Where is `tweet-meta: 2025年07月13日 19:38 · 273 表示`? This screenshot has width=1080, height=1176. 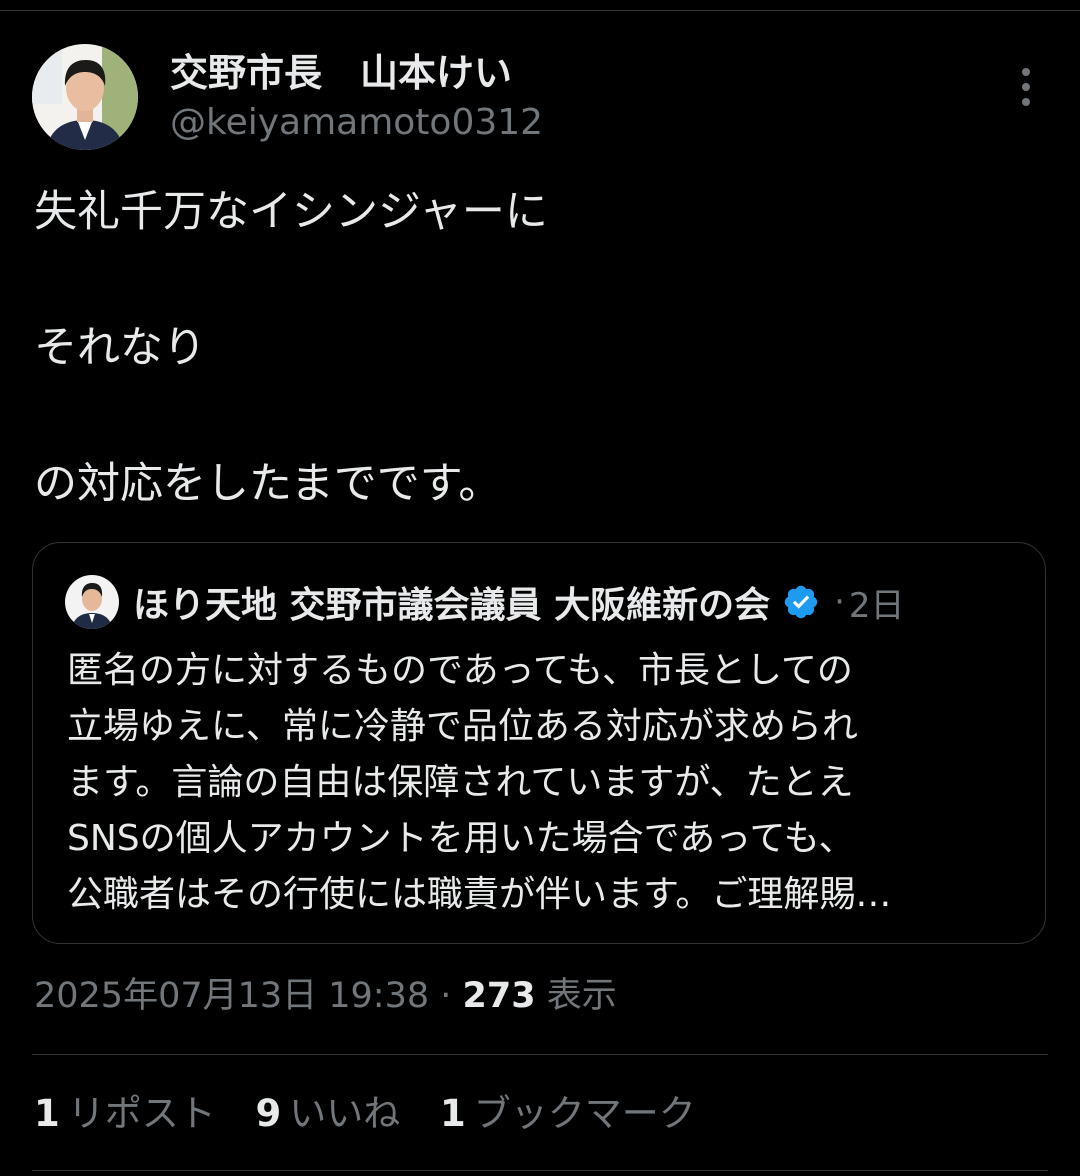
tweet-meta: 2025年07月13日 19:38 · 273 表示 is located at coordinates (325, 996).